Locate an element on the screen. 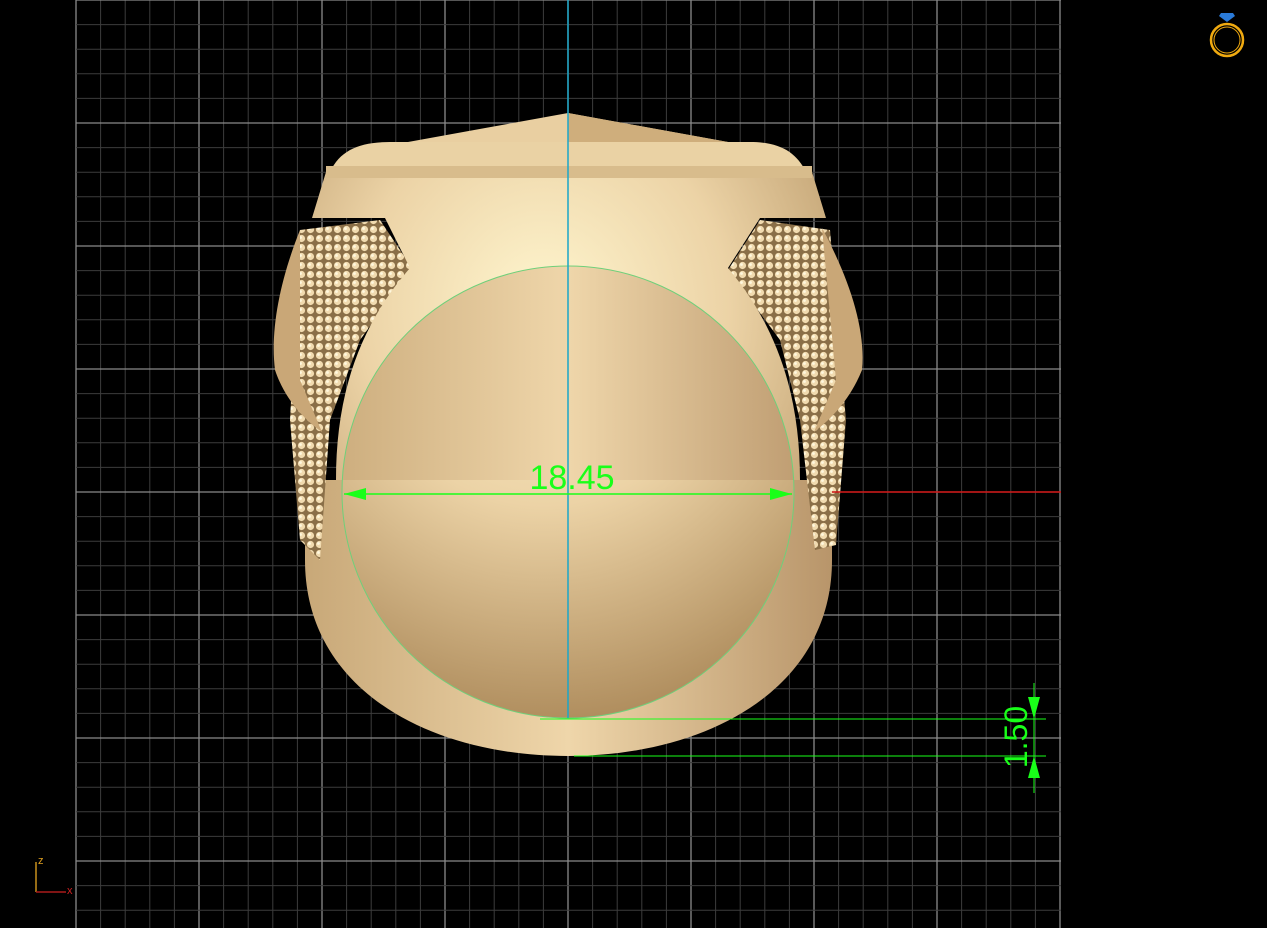  diameter-label: 18.45 is located at coordinates (571, 478).